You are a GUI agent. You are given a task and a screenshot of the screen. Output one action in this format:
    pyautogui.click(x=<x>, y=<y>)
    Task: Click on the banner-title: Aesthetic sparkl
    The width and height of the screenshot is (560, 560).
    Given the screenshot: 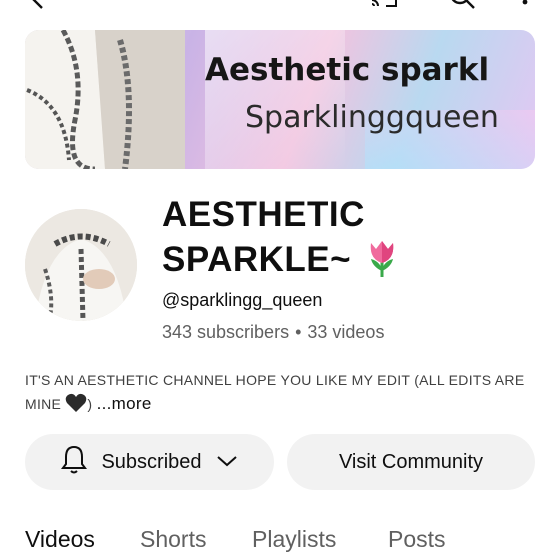 What is the action you would take?
    pyautogui.click(x=347, y=70)
    